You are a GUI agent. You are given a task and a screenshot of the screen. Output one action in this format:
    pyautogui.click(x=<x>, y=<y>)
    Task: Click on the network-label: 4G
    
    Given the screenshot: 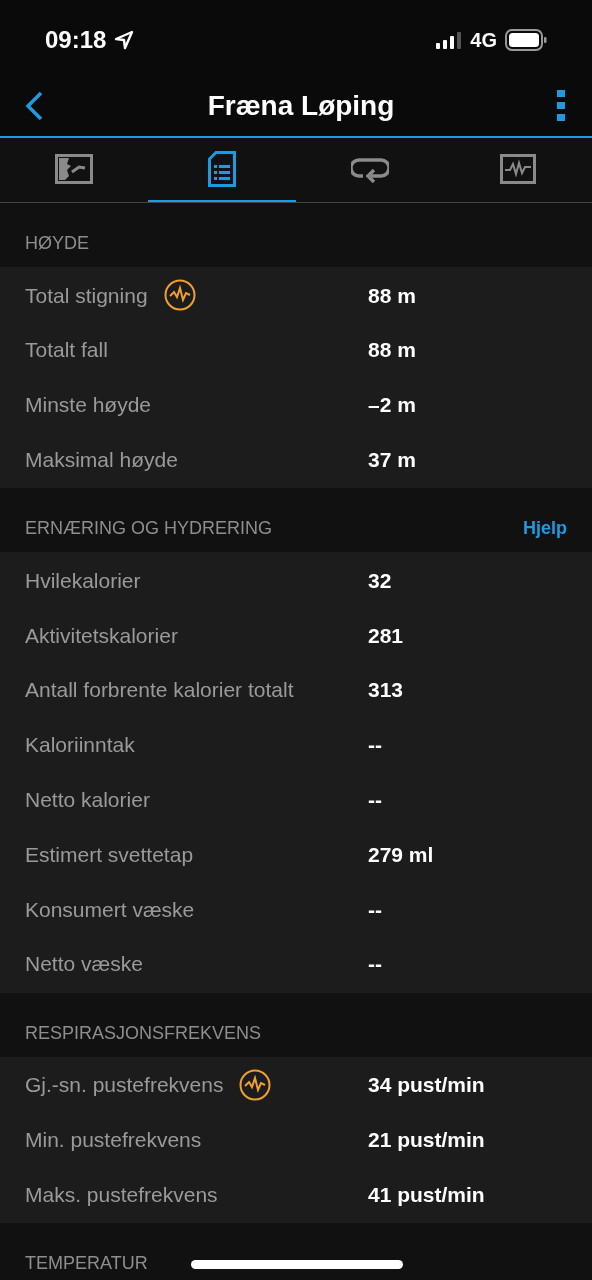 What is the action you would take?
    pyautogui.click(x=483, y=40)
    